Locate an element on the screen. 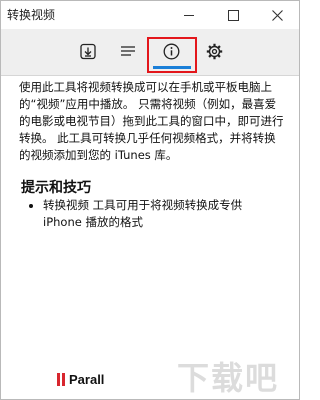 The width and height of the screenshot is (320, 400). close-icon is located at coordinates (277, 15).